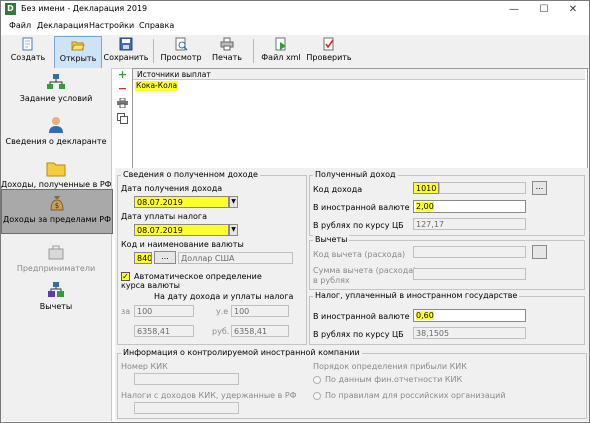  Describe the element at coordinates (331, 239) in the screenshot. I see `deductions-title: Вычеты` at that location.